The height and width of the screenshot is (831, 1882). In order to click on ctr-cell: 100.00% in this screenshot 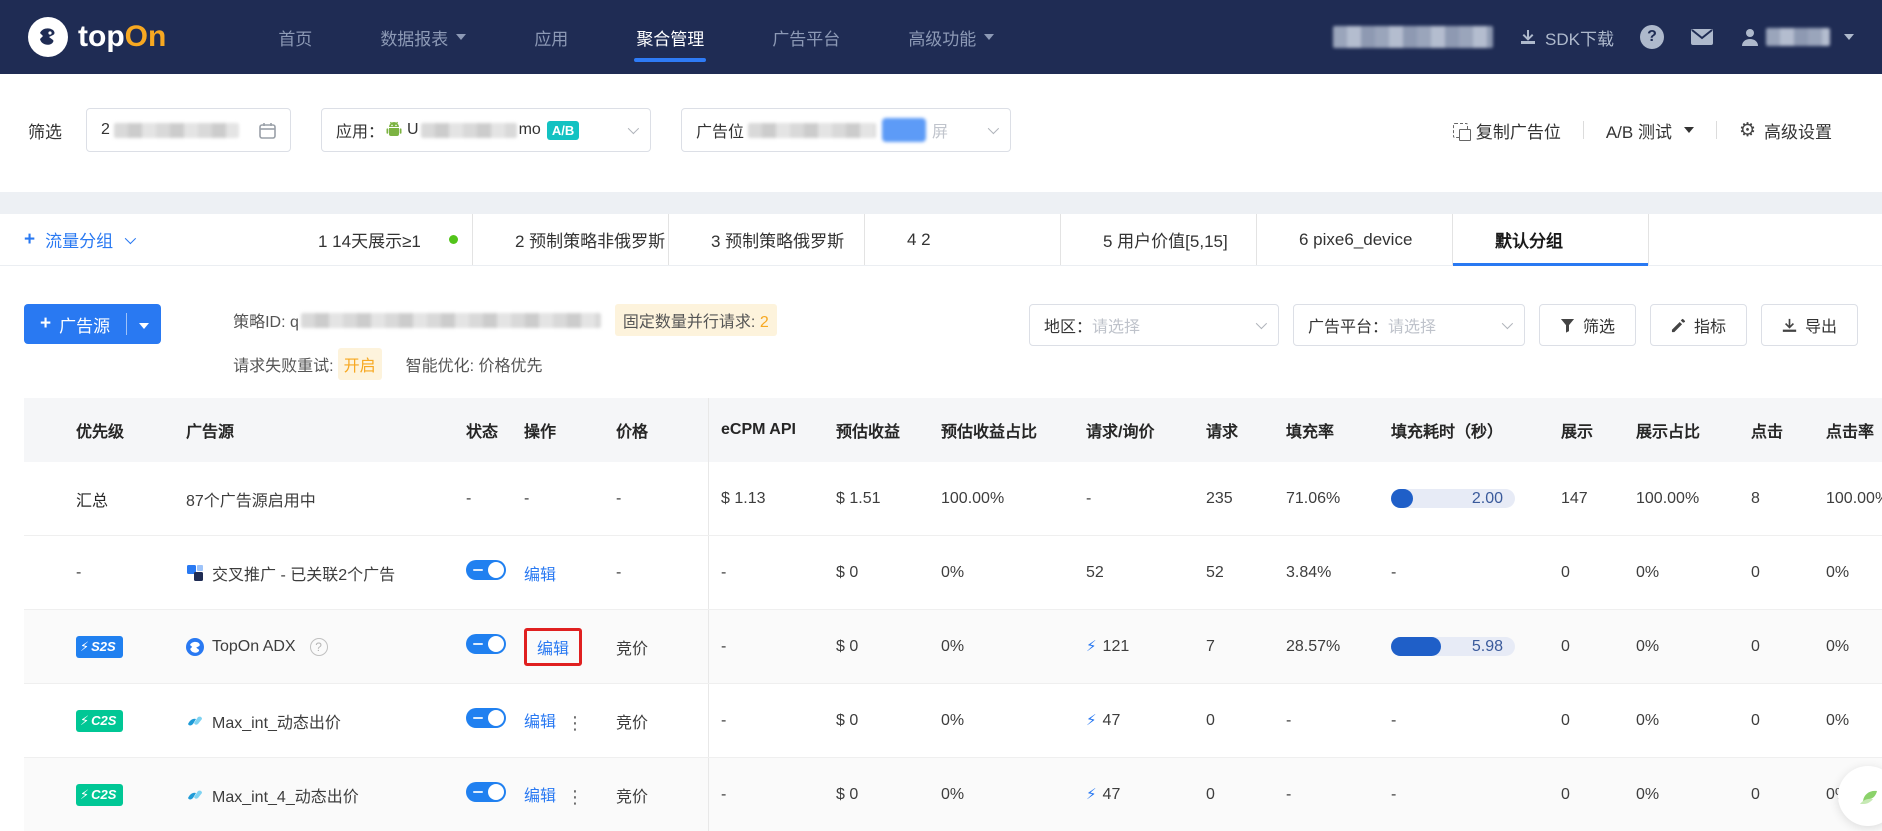, I will do `click(1854, 498)`.